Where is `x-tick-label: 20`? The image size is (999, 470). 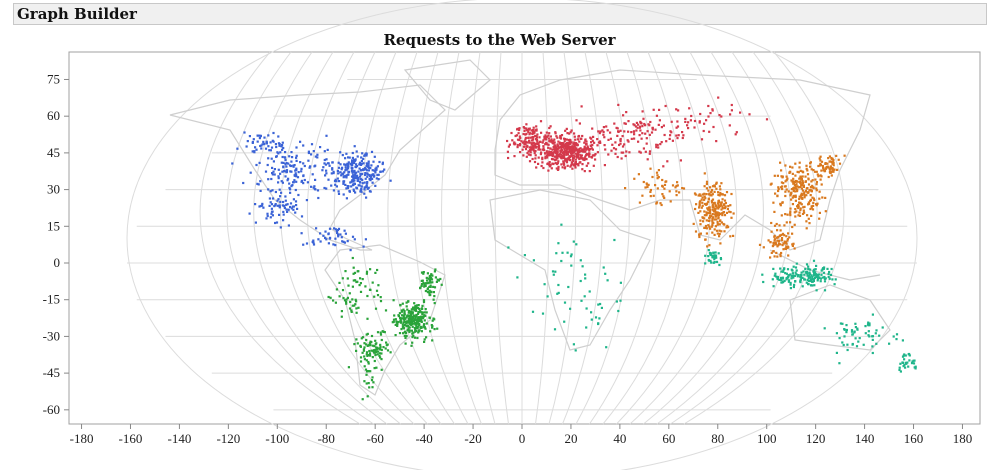 x-tick-label: 20 is located at coordinates (570, 438).